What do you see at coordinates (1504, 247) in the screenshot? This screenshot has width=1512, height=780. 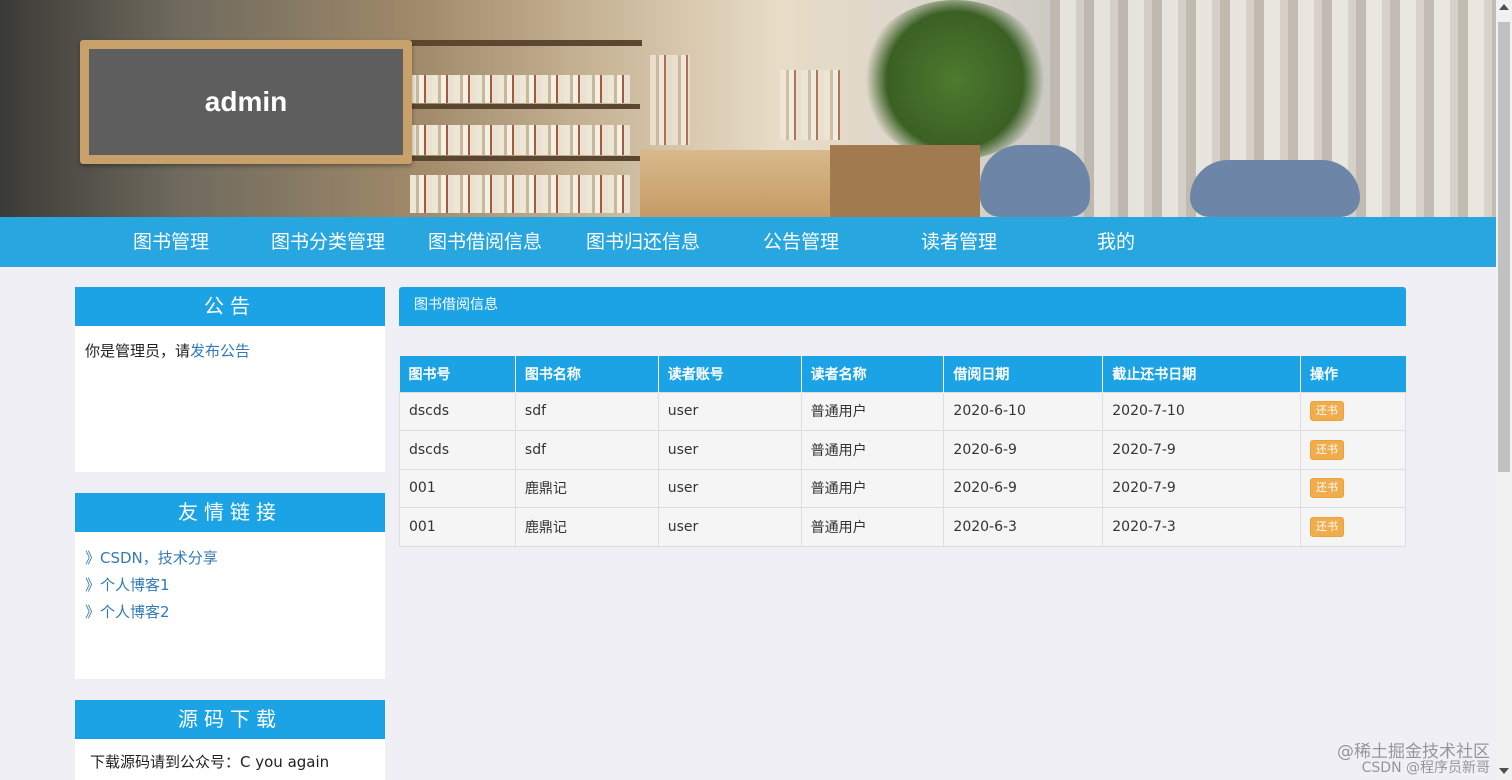 I see `scrollbar-thumb` at bounding box center [1504, 247].